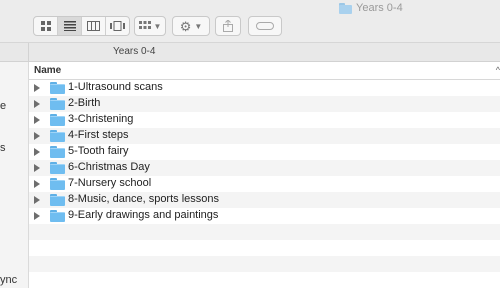  Describe the element at coordinates (185, 26) in the screenshot. I see `gear-icon: ⚙` at that location.